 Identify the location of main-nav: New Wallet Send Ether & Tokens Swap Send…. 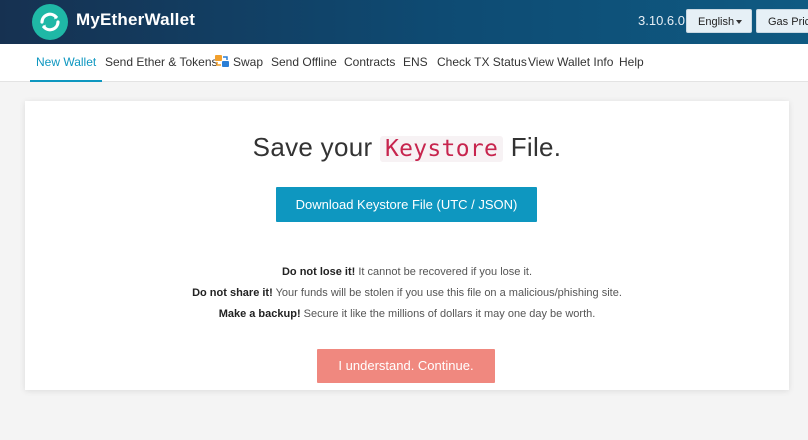
(404, 63).